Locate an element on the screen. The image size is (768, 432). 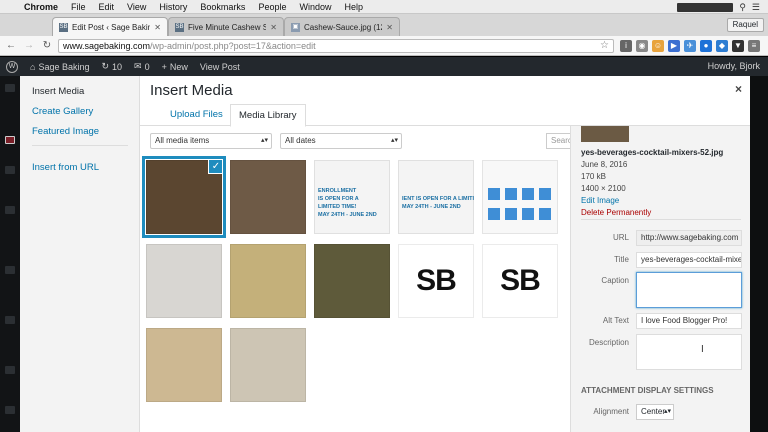
menu-featured-image: Featured Image is located at coordinates (65, 131).